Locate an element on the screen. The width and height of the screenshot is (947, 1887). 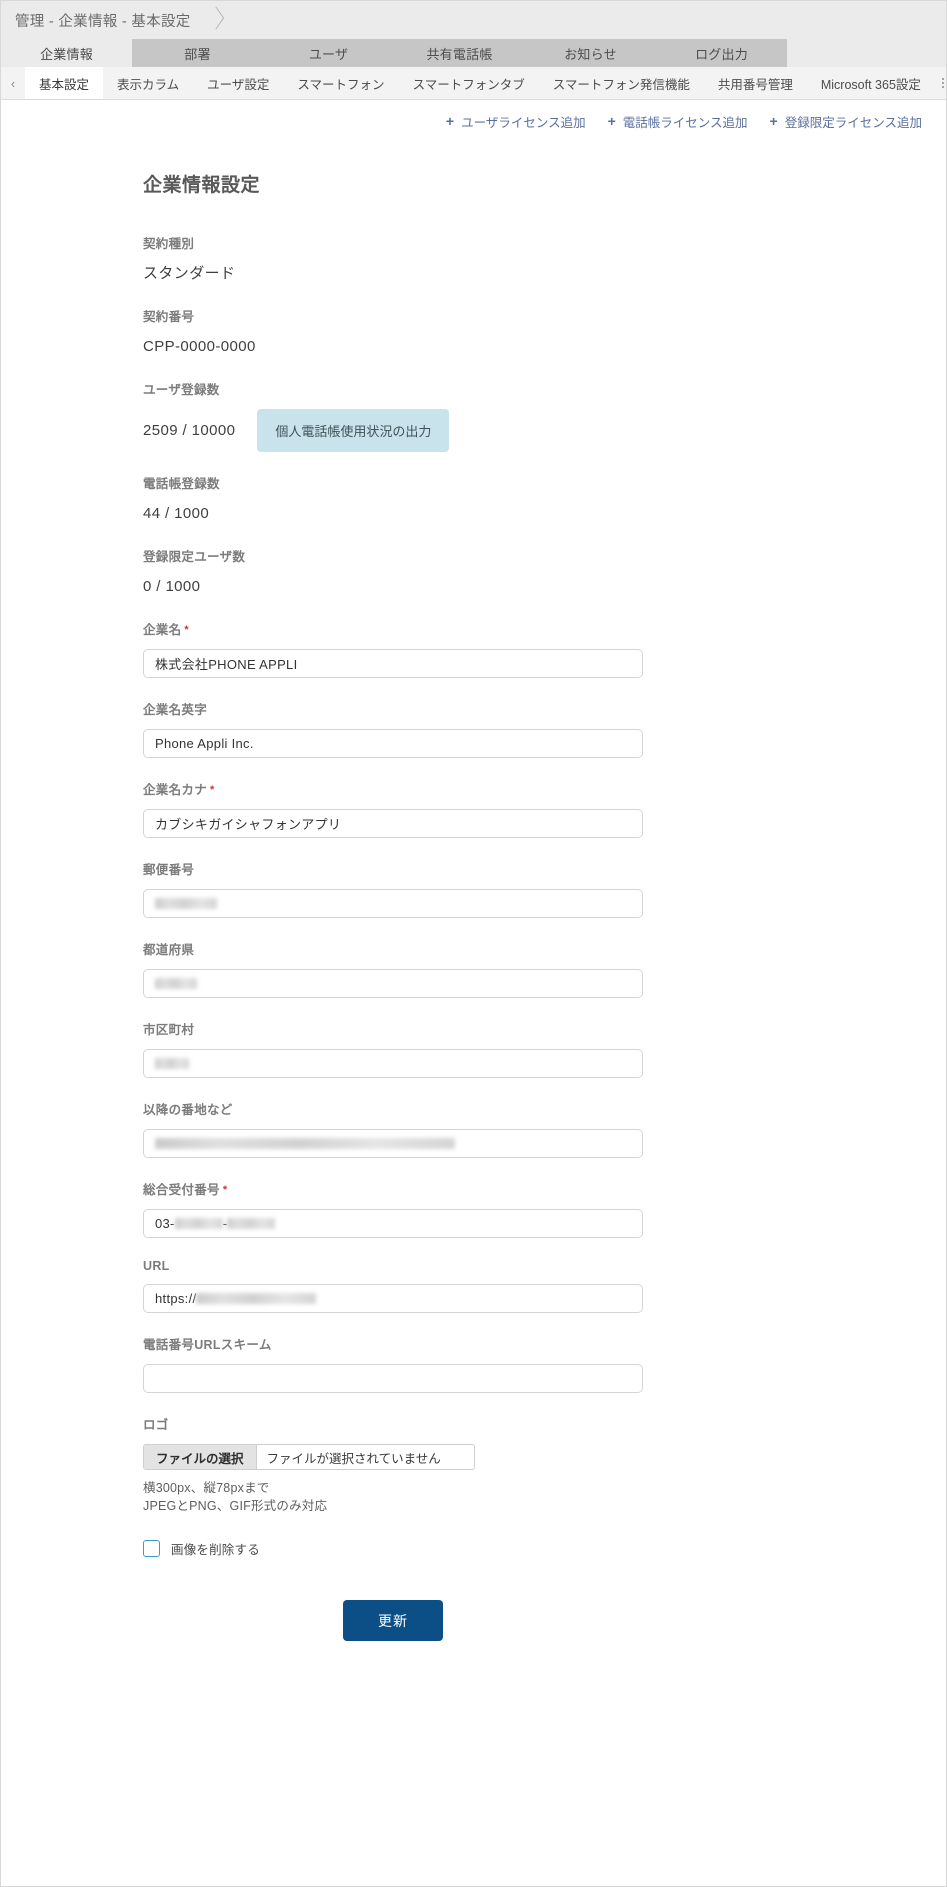
scroll-left-icon: ‹ is located at coordinates (13, 83).